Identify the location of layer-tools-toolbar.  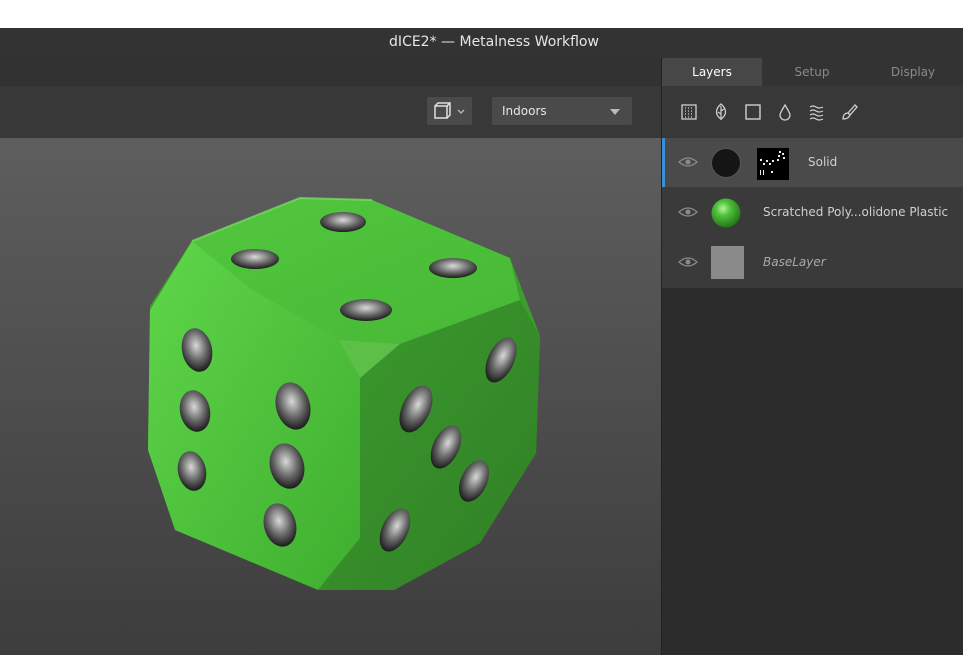
(812, 112).